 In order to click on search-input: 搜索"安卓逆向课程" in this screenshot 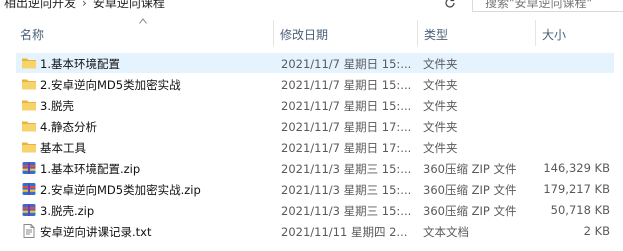, I will do `click(547, 6)`.